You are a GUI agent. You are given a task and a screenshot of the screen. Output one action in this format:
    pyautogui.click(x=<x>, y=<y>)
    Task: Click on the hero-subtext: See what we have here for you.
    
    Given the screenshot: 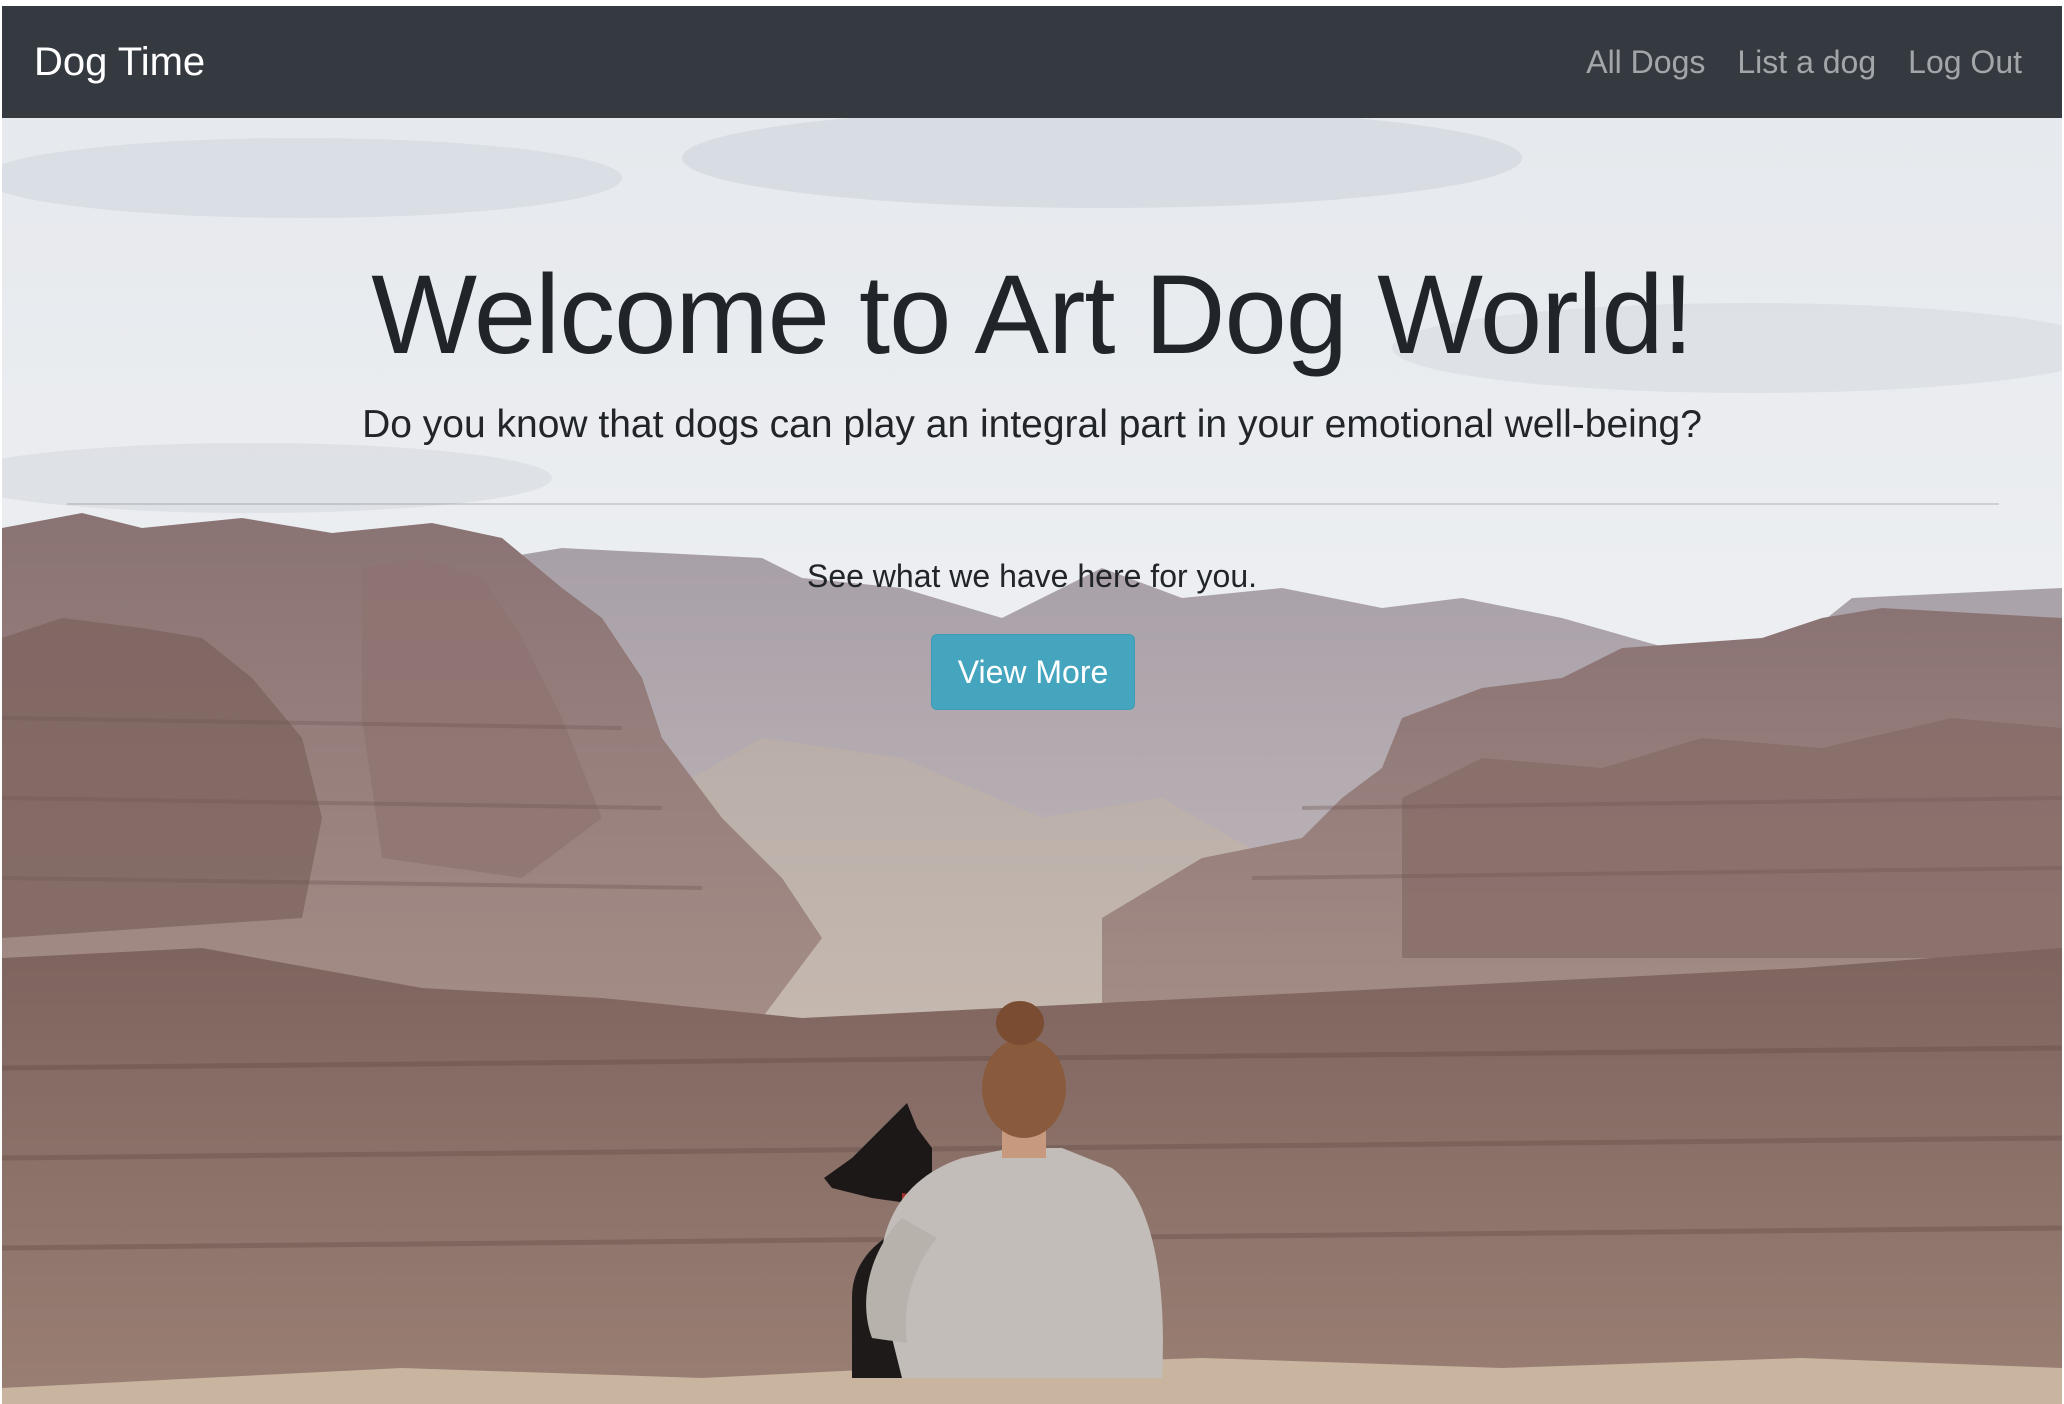 What is the action you would take?
    pyautogui.click(x=1032, y=576)
    